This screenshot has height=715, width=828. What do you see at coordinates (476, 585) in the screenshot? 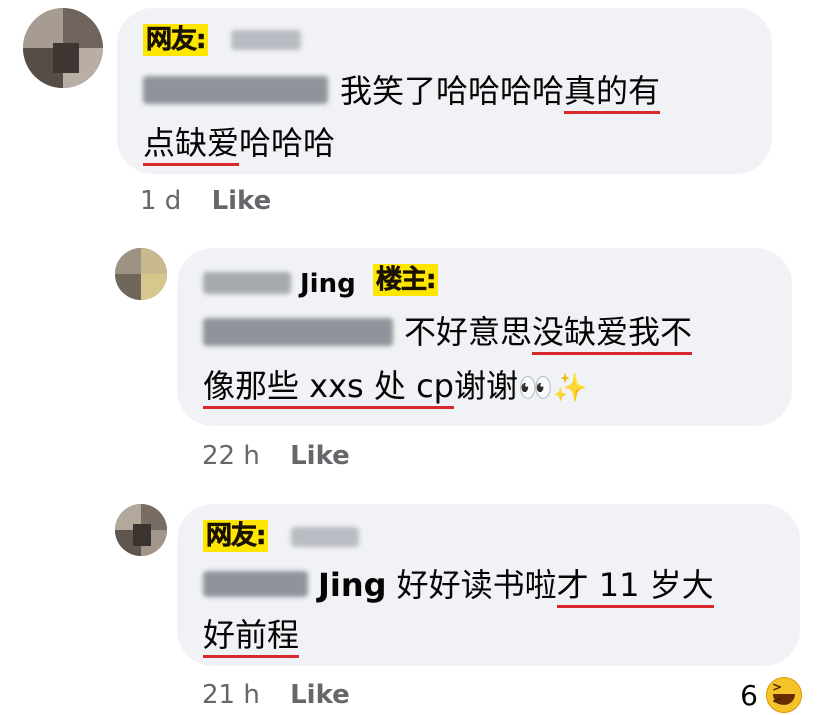
I see `comment-text: 好好读书啦` at bounding box center [476, 585].